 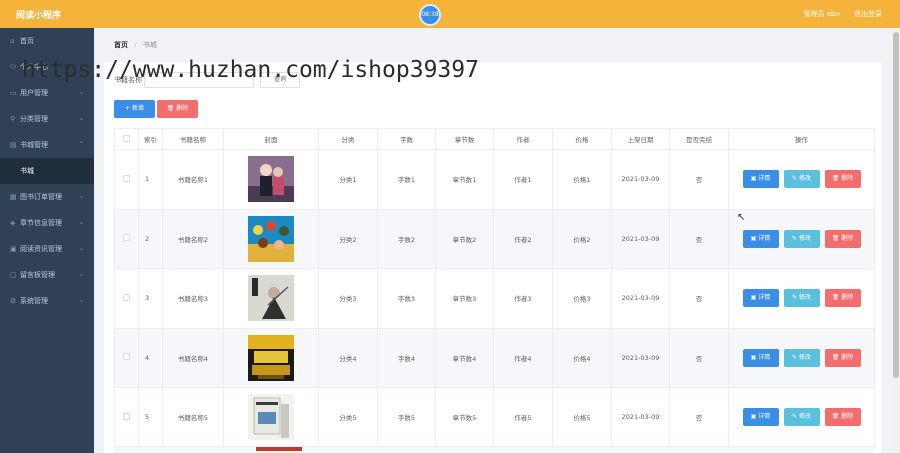 I want to click on app-title: 阅读小程序, so click(x=39, y=16).